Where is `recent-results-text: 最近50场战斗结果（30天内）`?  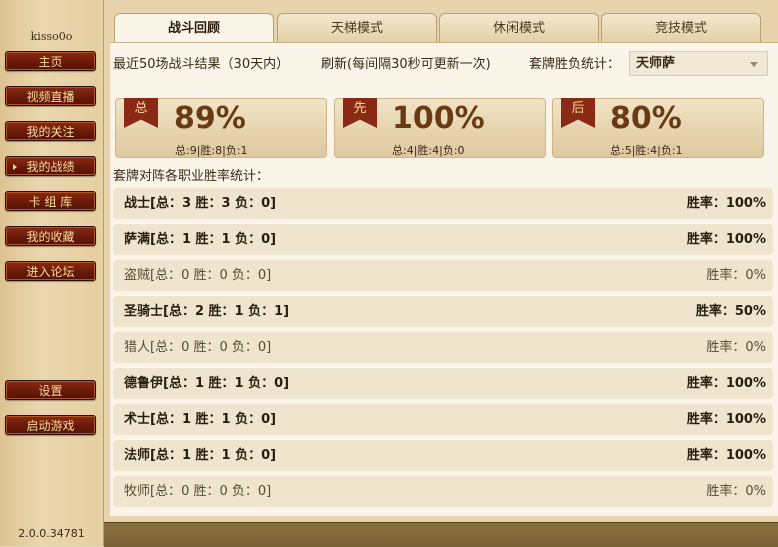
recent-results-text: 最近50场战斗结果（30天内） is located at coordinates (201, 64).